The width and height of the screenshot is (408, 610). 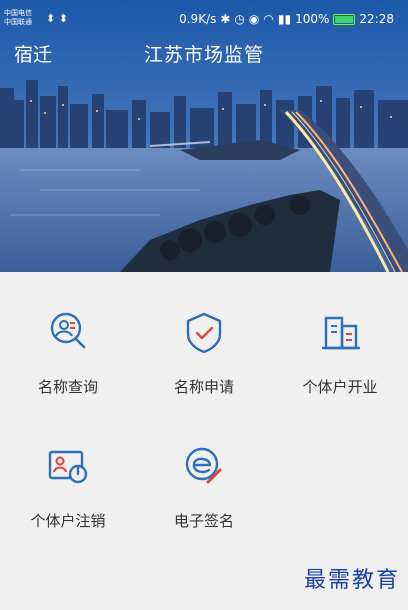 I want to click on service-label: 名称查询, so click(x=67, y=387).